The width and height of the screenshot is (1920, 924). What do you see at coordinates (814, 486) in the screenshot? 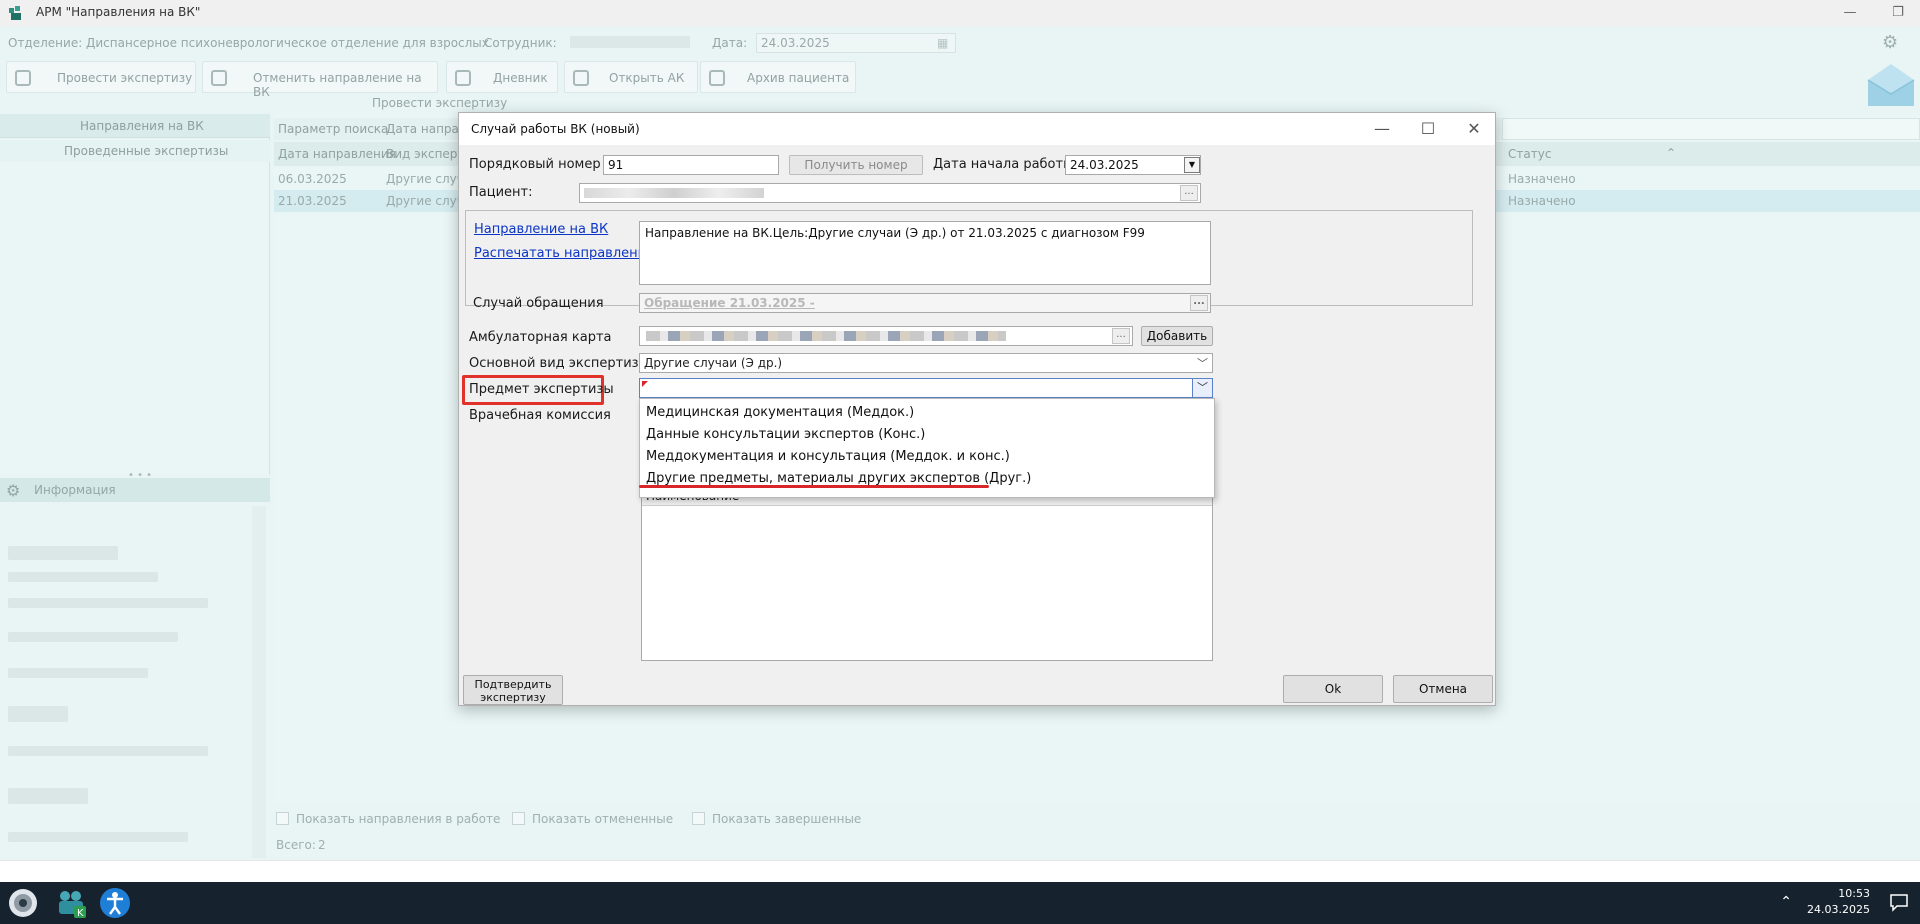
I see `option-underline-annotation` at bounding box center [814, 486].